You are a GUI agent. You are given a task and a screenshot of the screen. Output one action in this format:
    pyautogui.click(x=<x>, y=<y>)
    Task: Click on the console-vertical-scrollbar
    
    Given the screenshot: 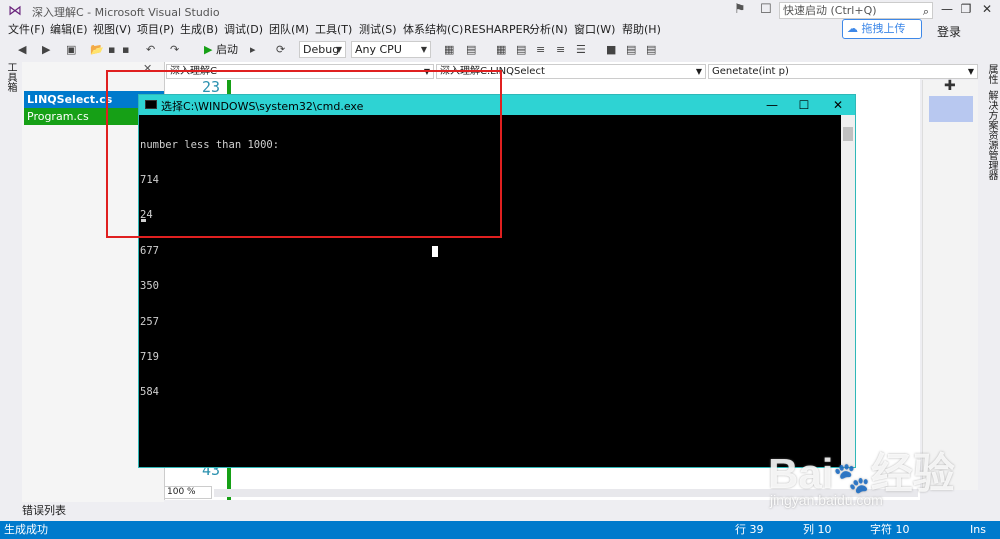 What is the action you would take?
    pyautogui.click(x=848, y=291)
    